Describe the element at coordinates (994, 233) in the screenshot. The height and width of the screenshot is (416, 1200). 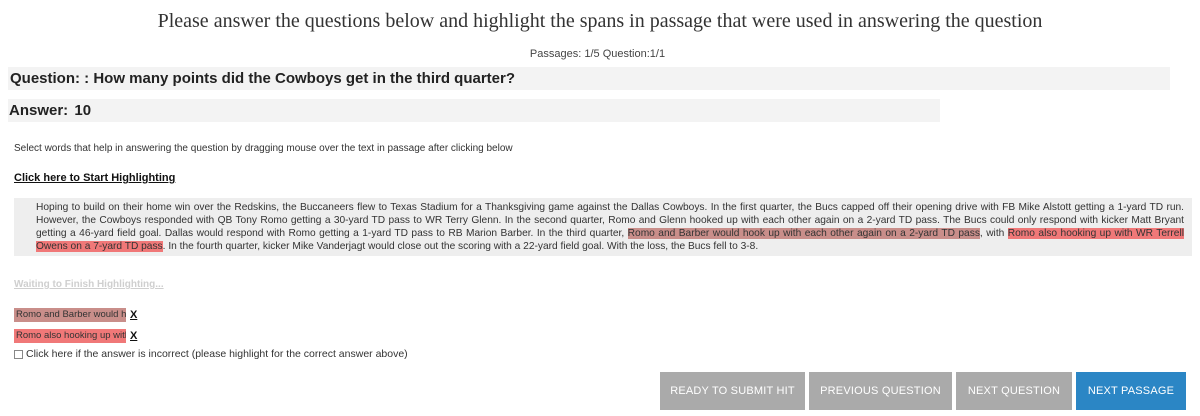
I see `passage-segment: , with` at that location.